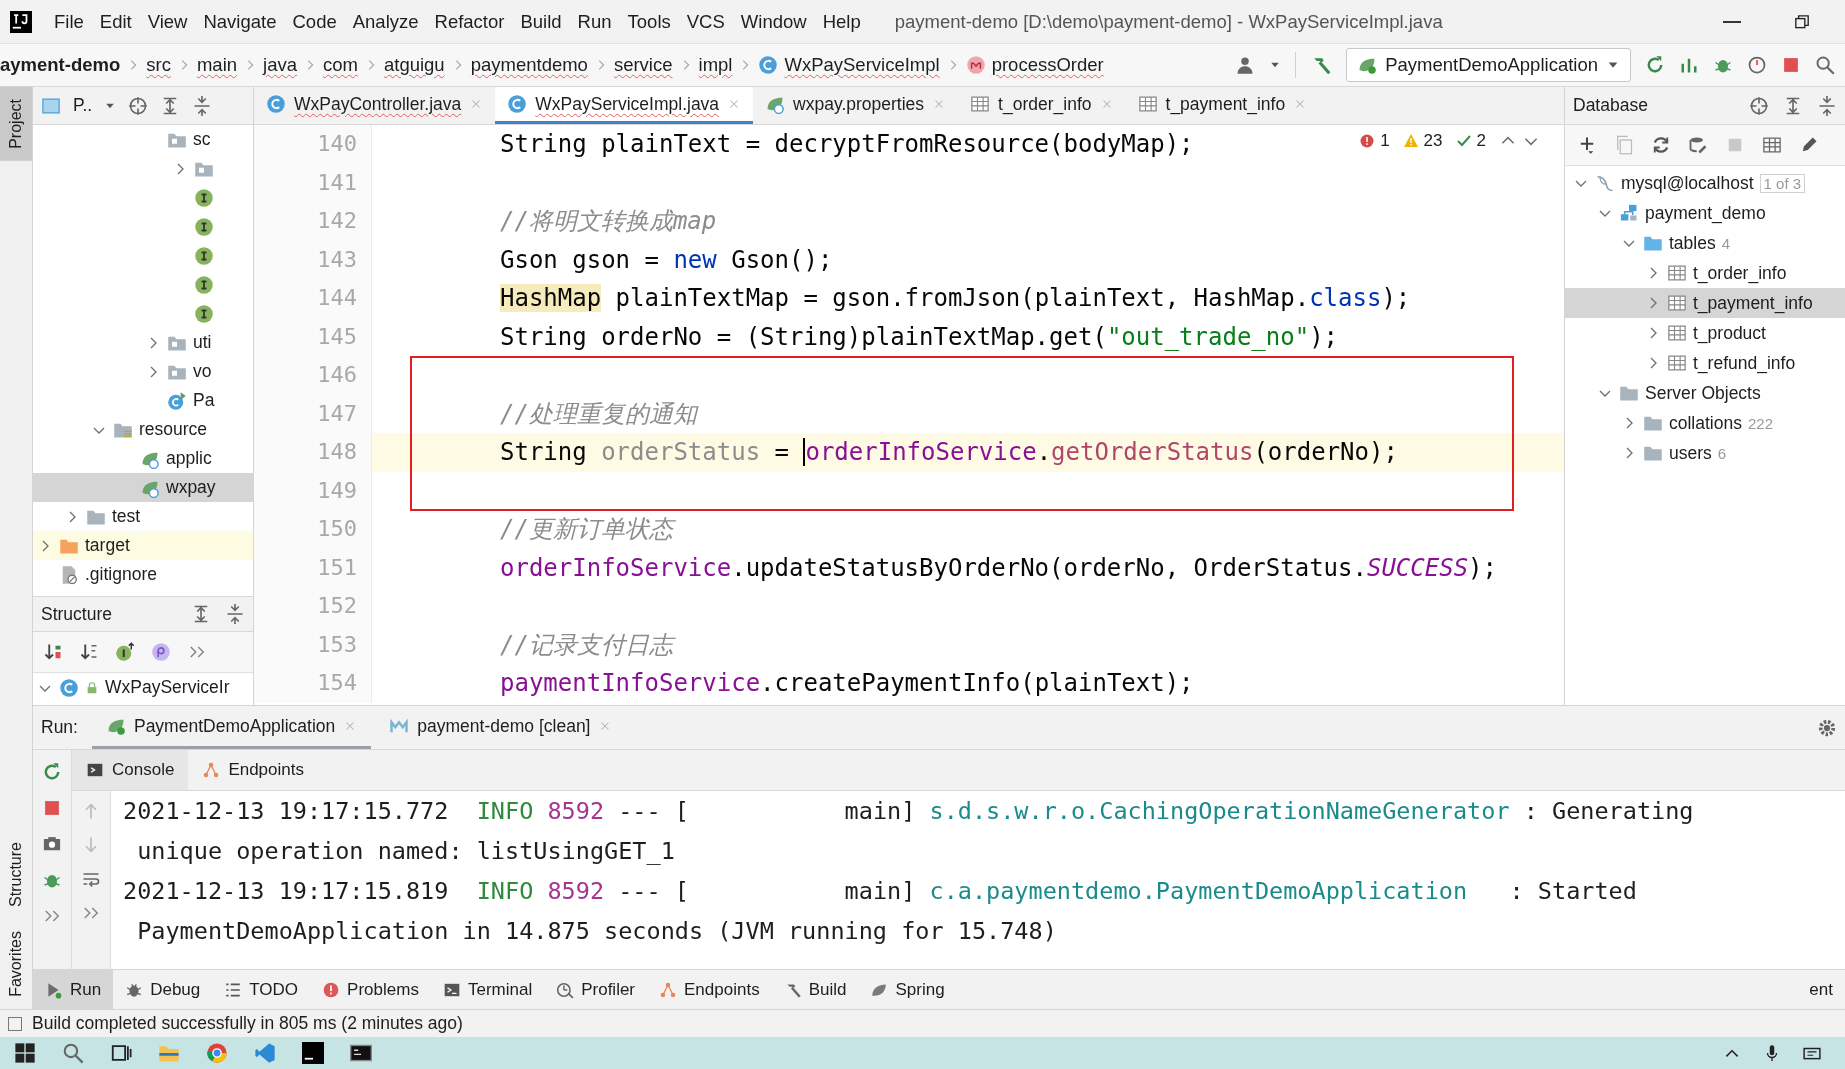 This screenshot has height=1069, width=1845. Describe the element at coordinates (1705, 273) in the screenshot. I see `tree-item: t_order_info` at that location.